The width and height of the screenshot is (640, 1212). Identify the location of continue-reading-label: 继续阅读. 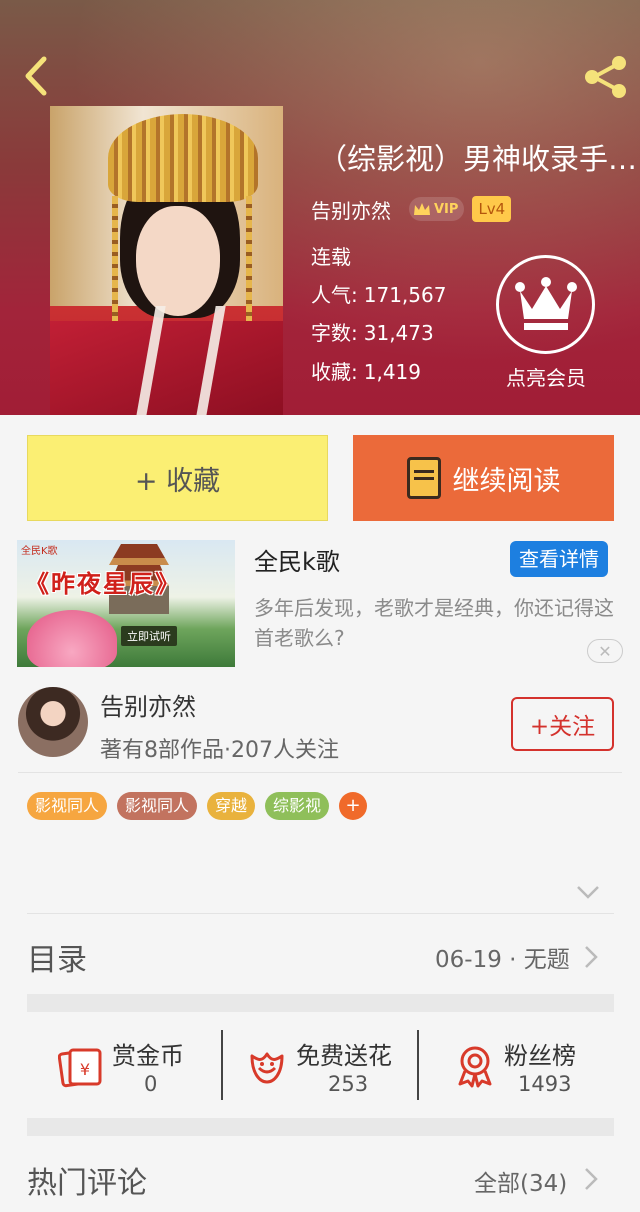
(506, 481).